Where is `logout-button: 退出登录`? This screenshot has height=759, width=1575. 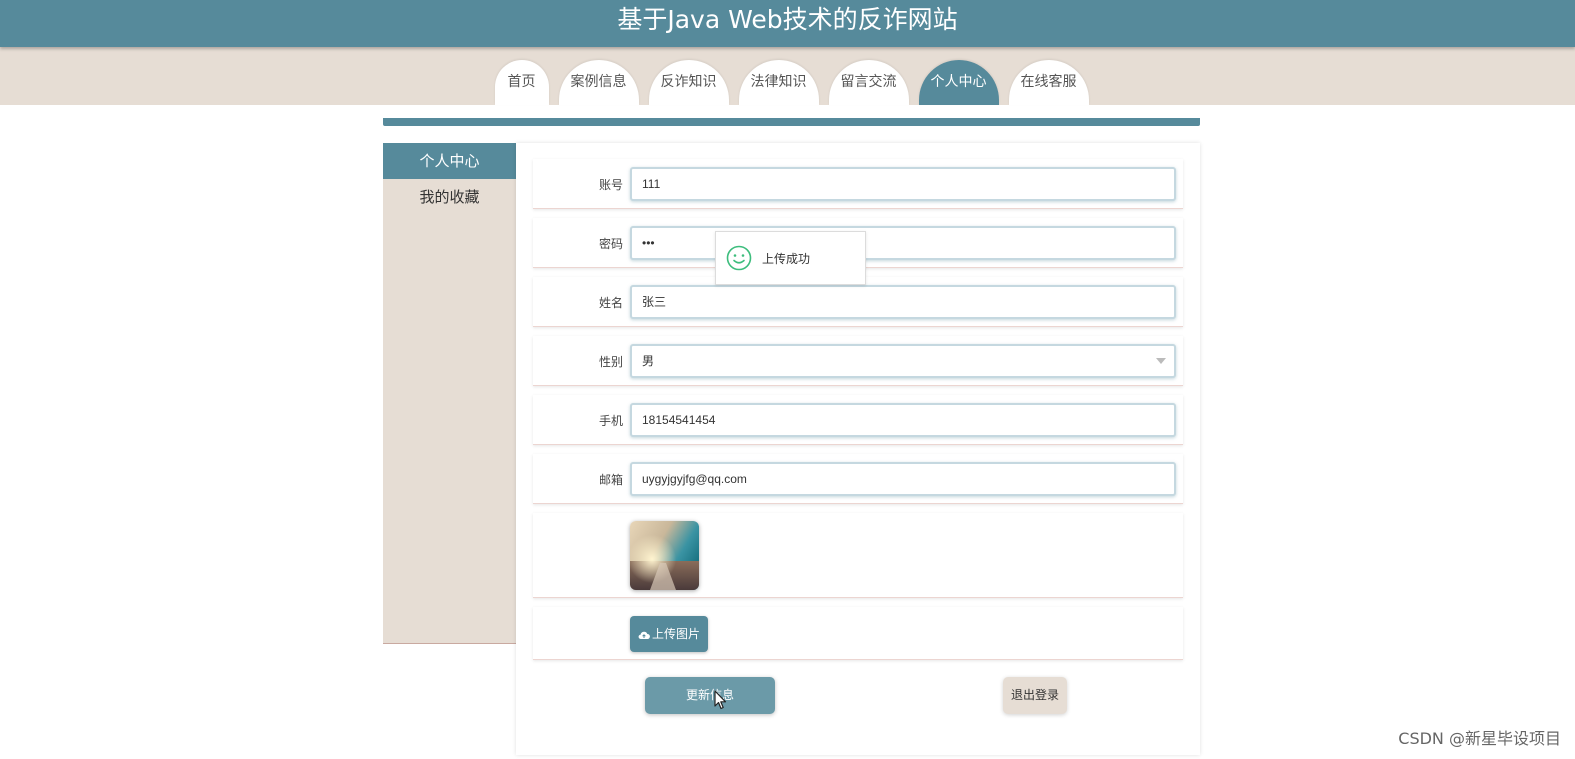 logout-button: 退出登录 is located at coordinates (1035, 695).